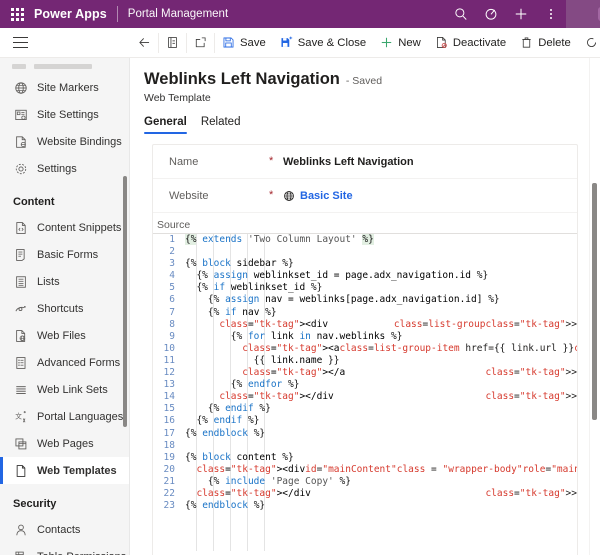  I want to click on line-number: 10, so click(169, 348).